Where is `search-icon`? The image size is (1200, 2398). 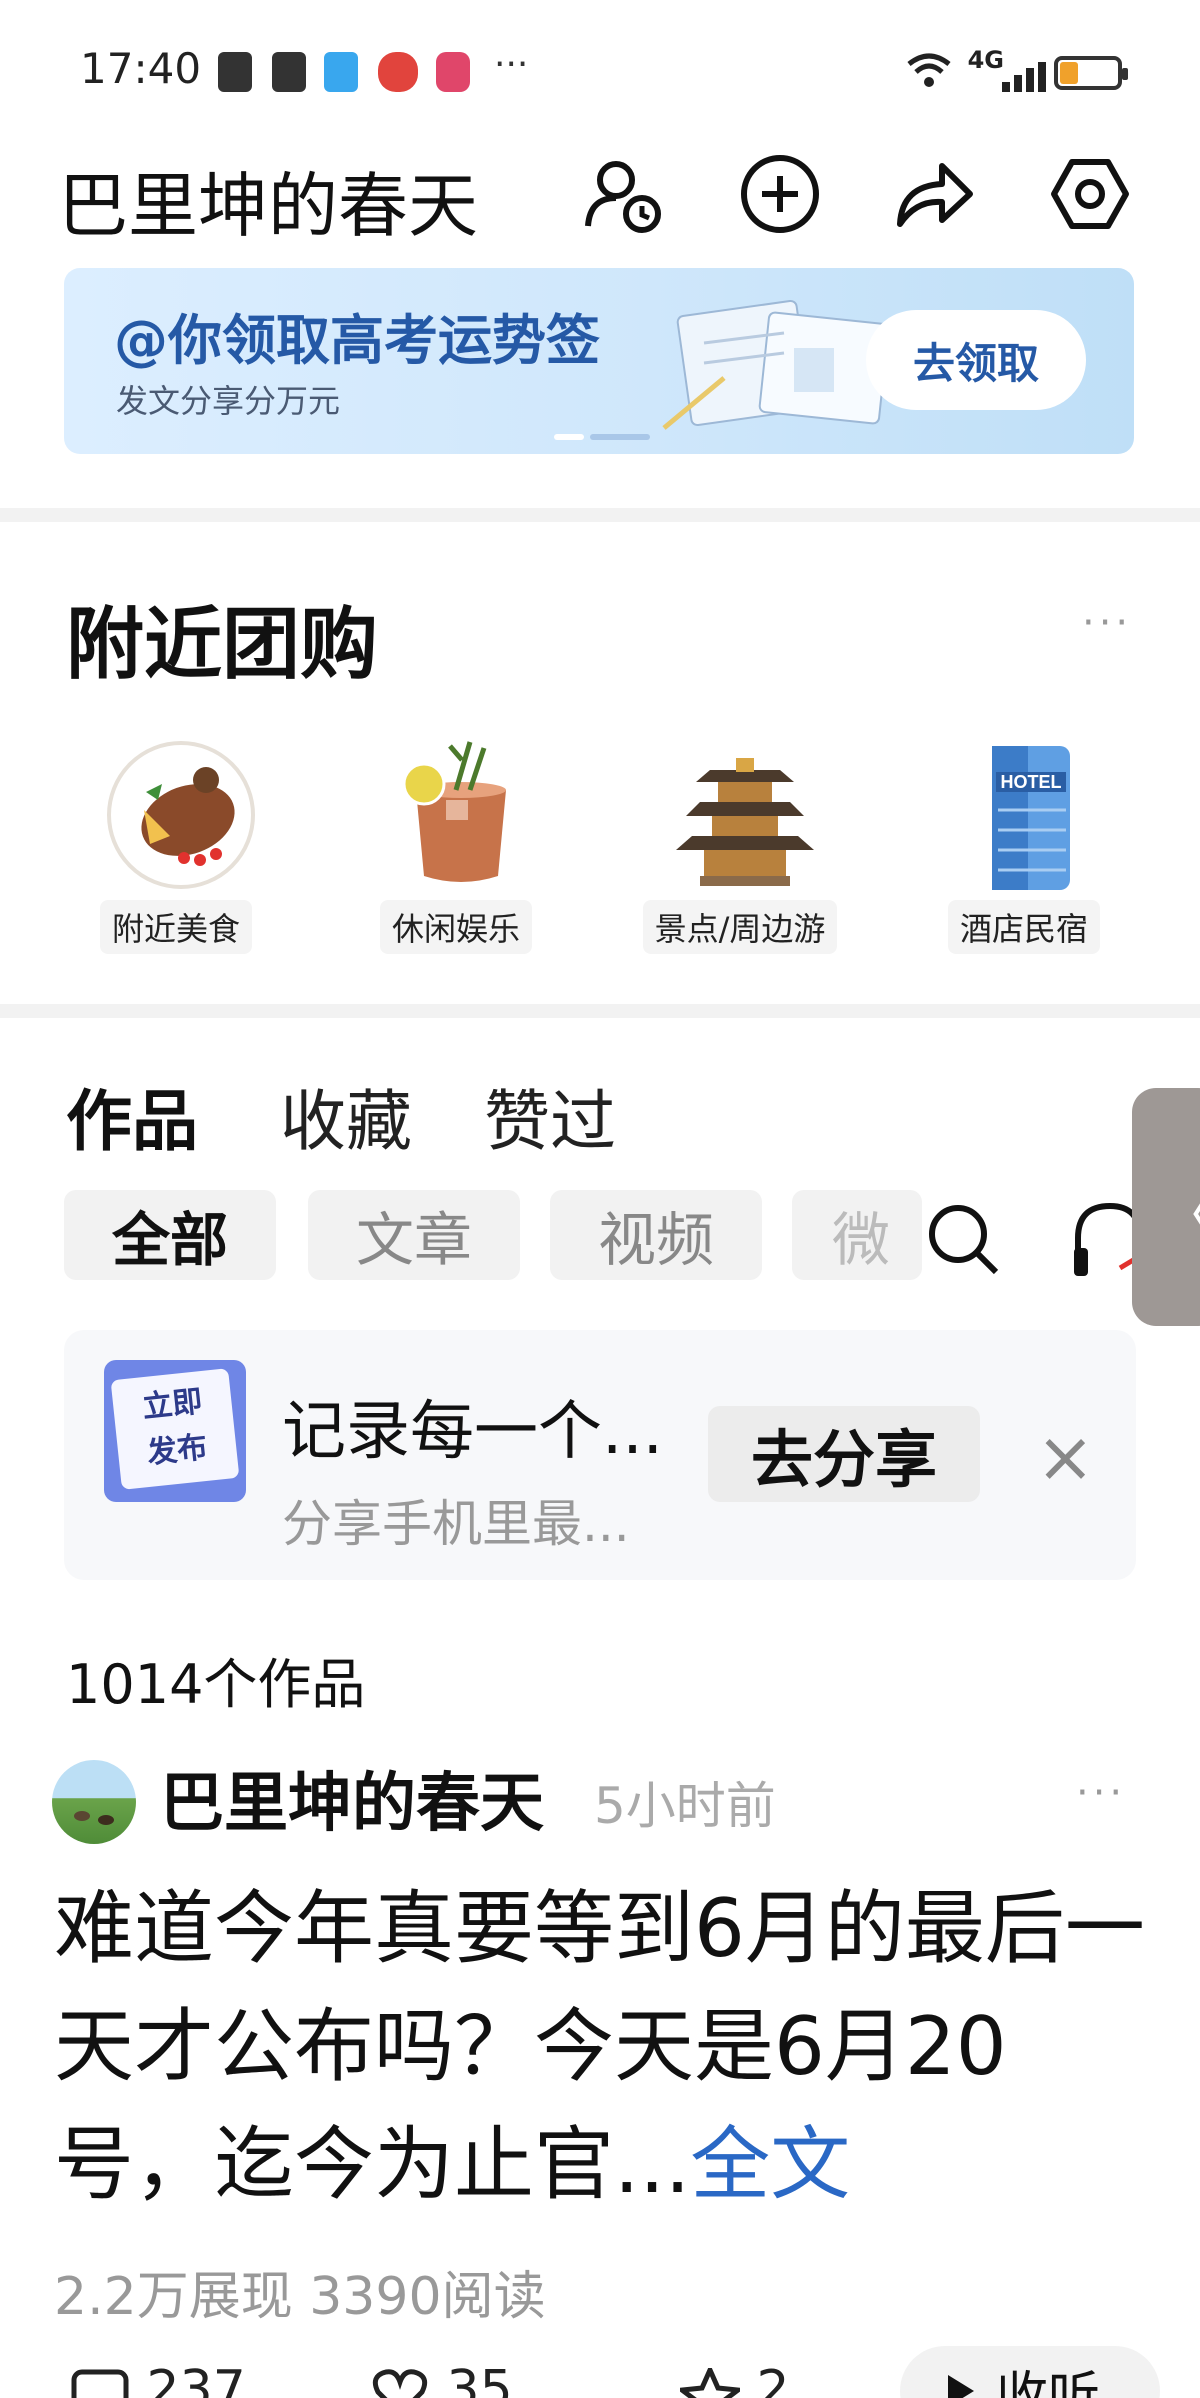 search-icon is located at coordinates (964, 1240).